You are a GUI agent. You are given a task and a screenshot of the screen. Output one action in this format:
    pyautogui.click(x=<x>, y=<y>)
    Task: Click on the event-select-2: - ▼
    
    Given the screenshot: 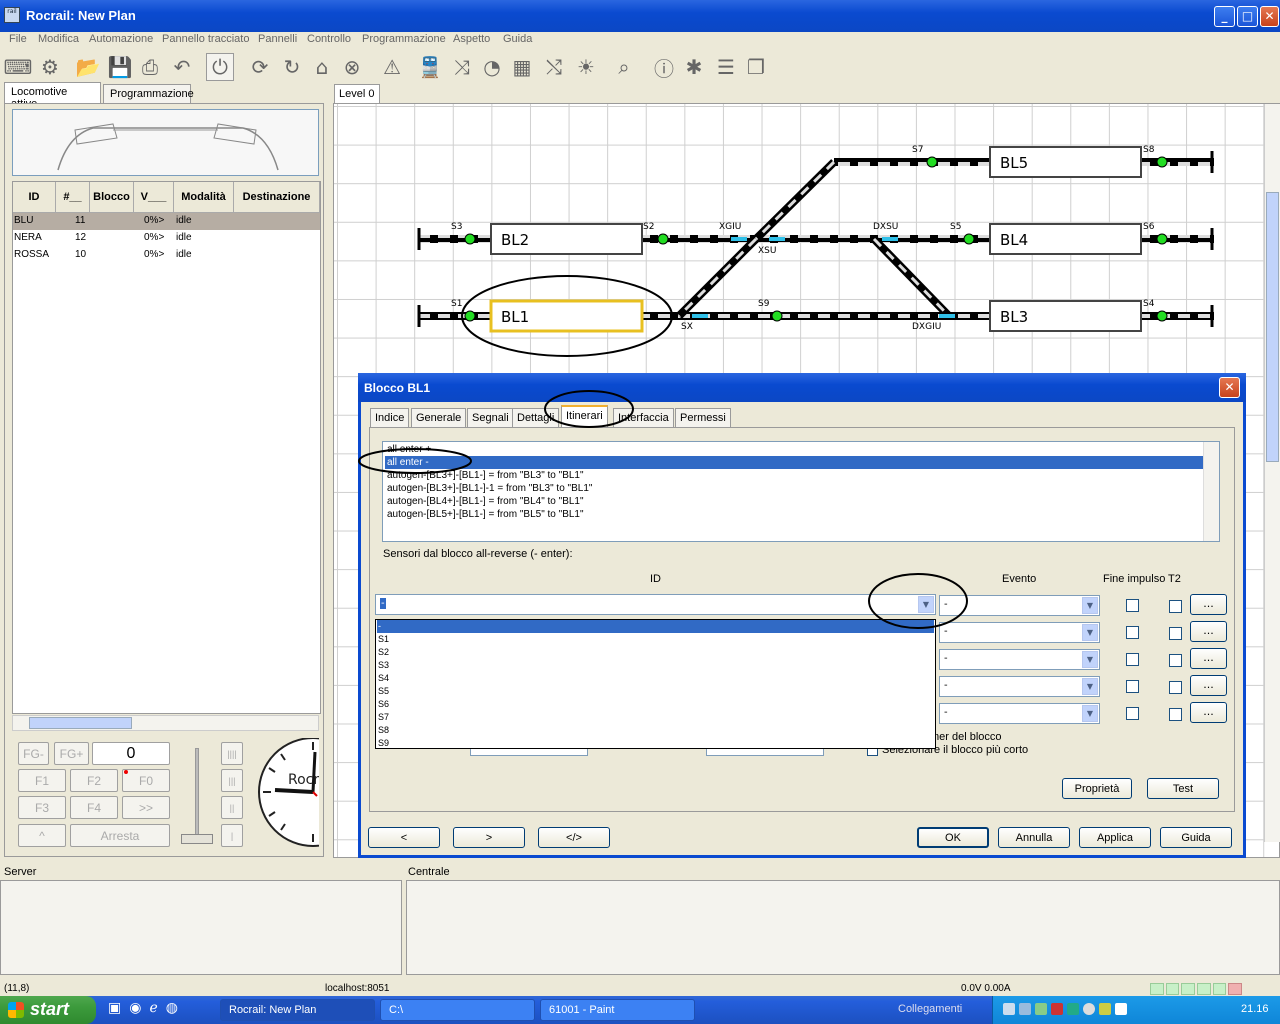 What is the action you would take?
    pyautogui.click(x=1019, y=632)
    